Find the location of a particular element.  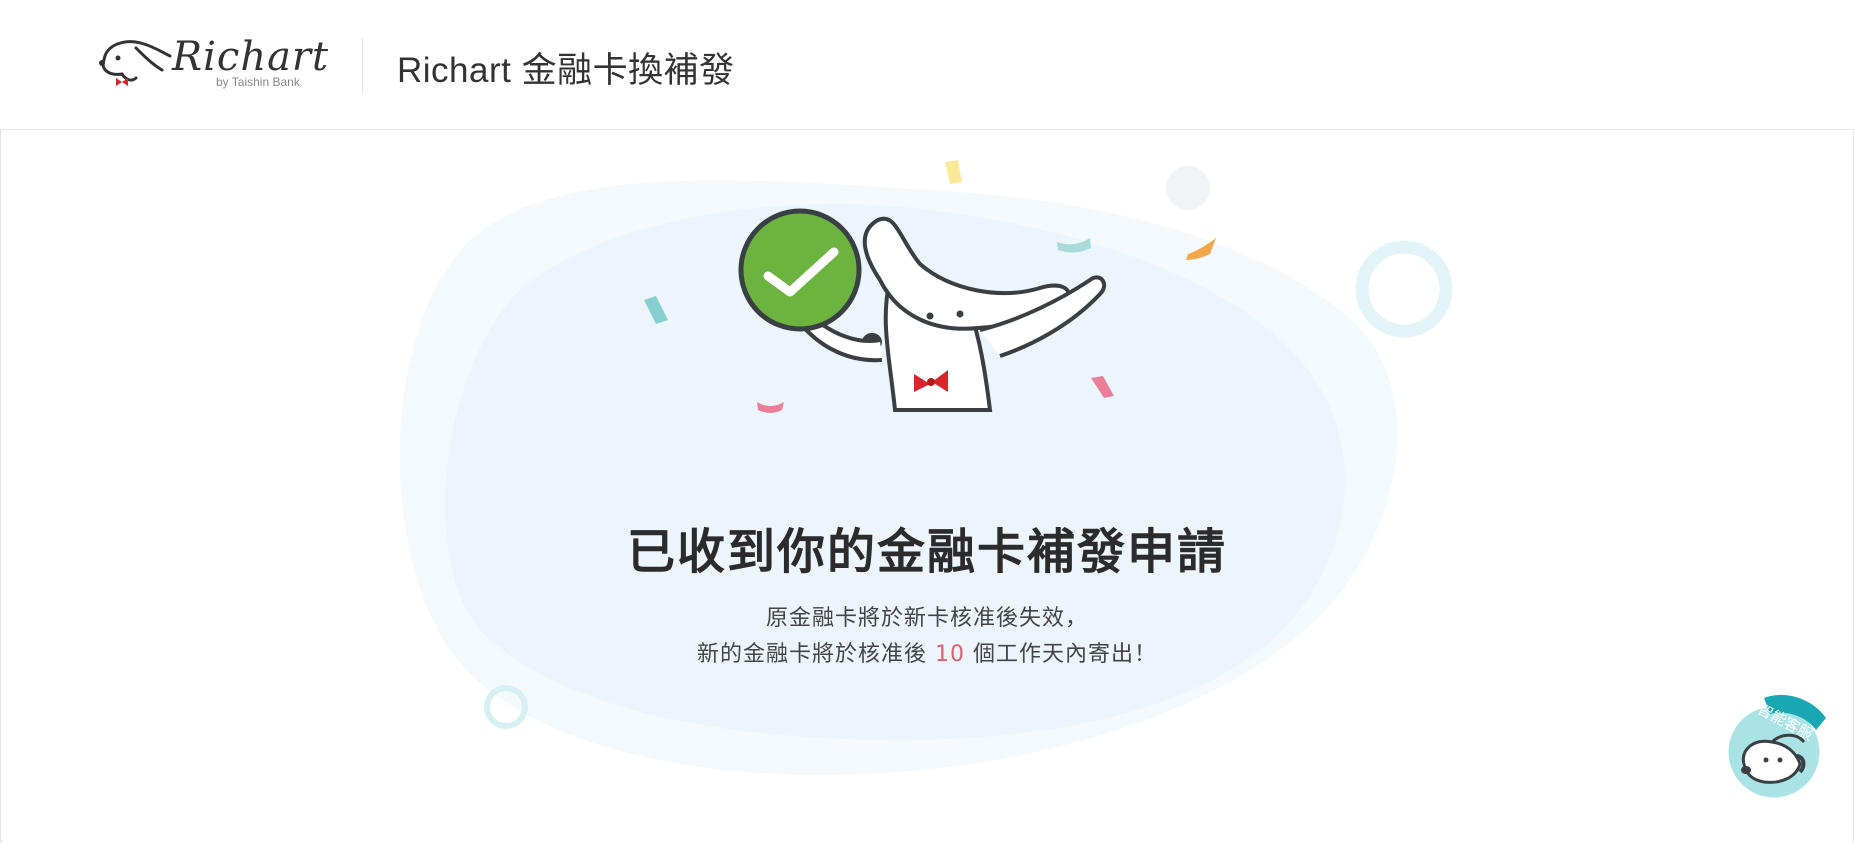

ring-teal-right is located at coordinates (1404, 289).